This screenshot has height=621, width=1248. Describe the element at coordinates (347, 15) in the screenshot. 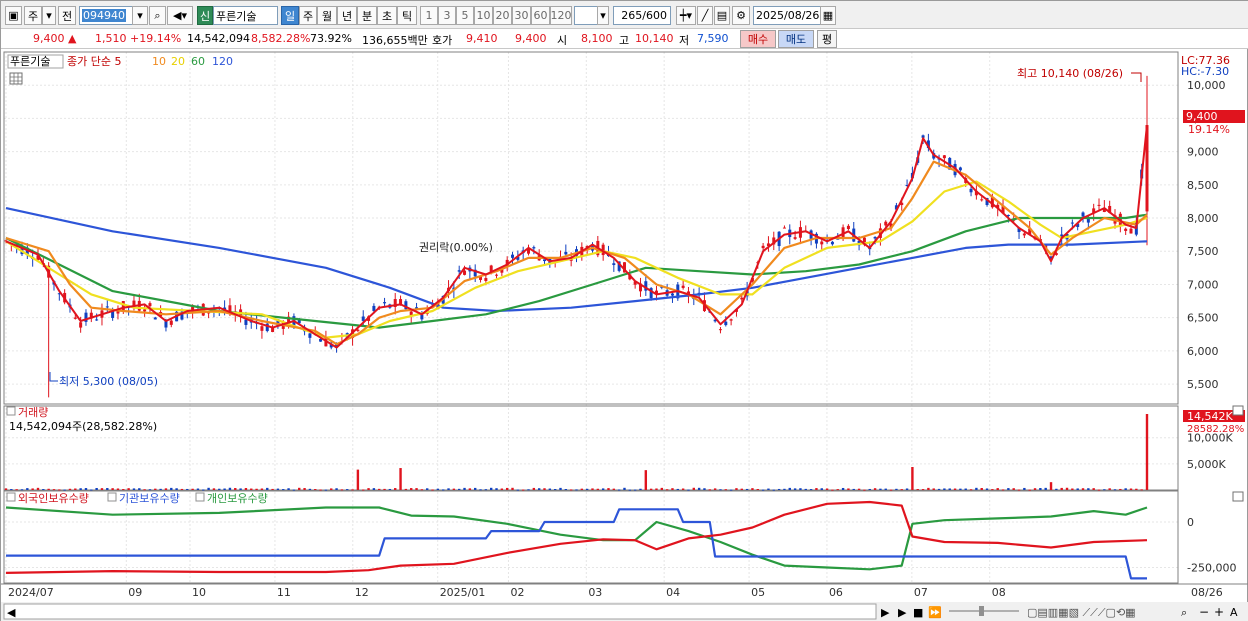

I see `period-year: 년` at that location.